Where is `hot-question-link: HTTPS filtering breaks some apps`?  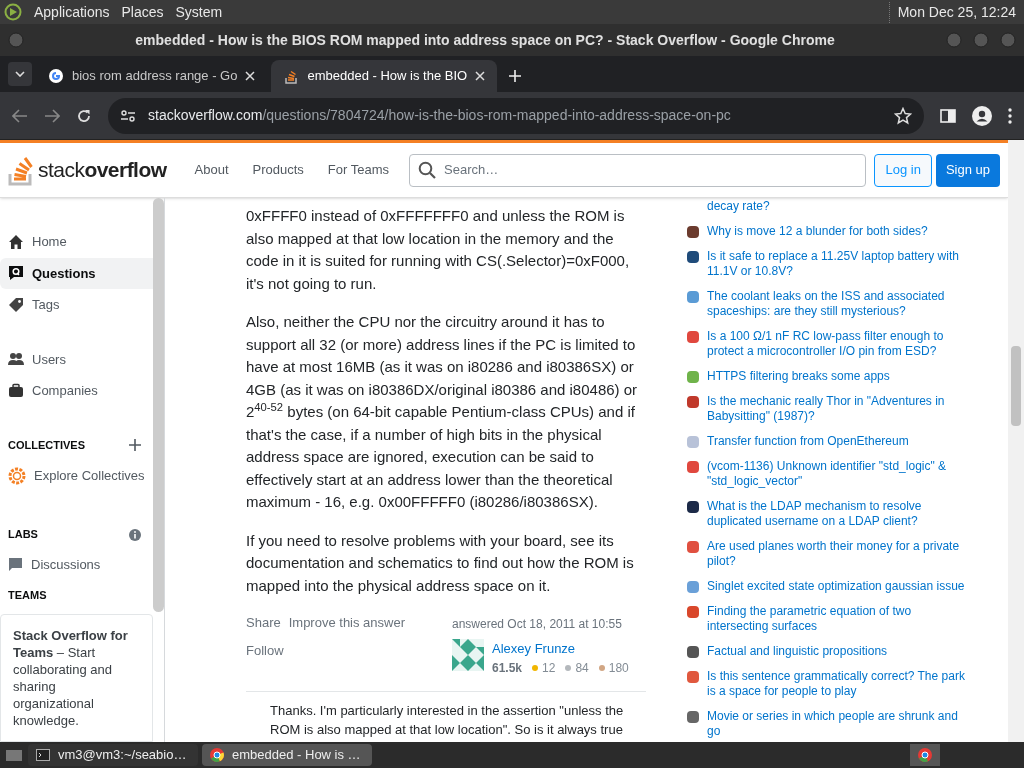
hot-question-link: HTTPS filtering breaks some apps is located at coordinates (798, 376).